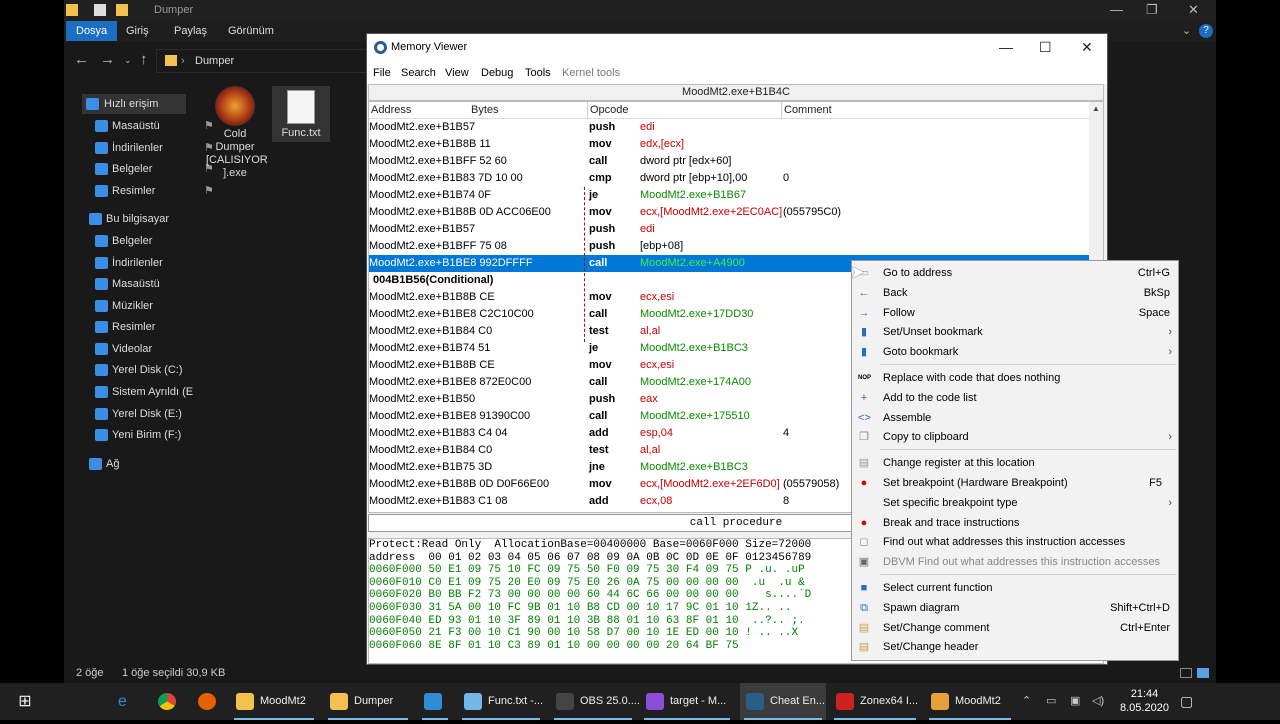  What do you see at coordinates (129, 219) in the screenshot?
I see `sidebar-item: Bu bilgisayar` at bounding box center [129, 219].